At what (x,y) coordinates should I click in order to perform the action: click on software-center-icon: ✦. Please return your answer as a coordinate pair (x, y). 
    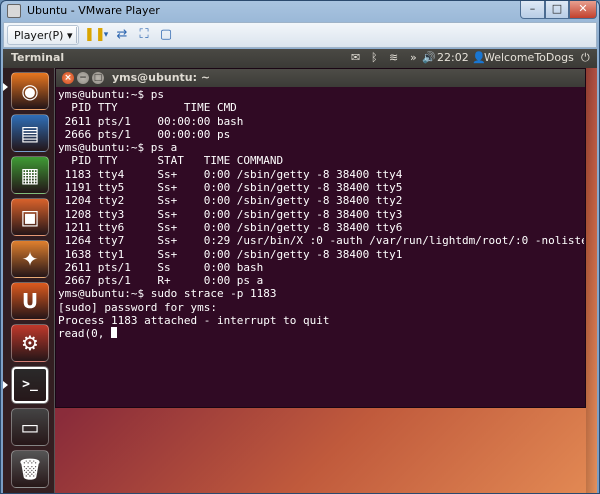
    Looking at the image, I should click on (30, 259).